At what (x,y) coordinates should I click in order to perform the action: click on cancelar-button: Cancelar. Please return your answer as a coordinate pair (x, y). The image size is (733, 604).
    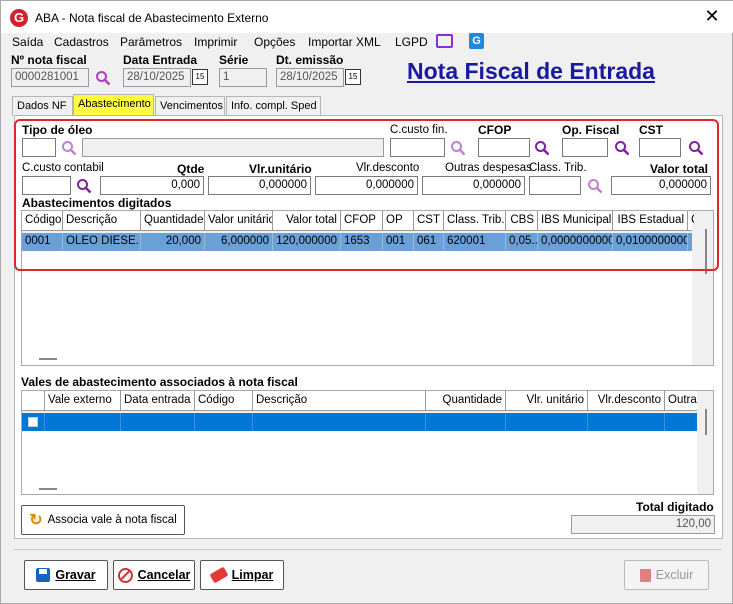
    Looking at the image, I should click on (154, 575).